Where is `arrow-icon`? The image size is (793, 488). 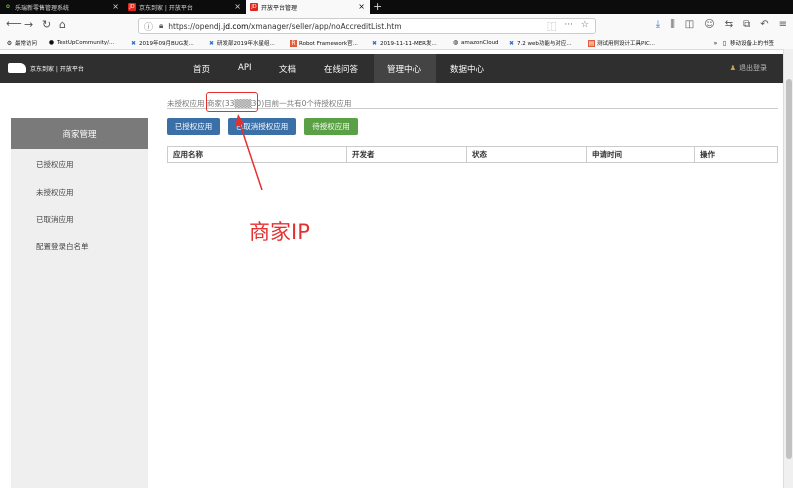 arrow-icon is located at coordinates (249, 152).